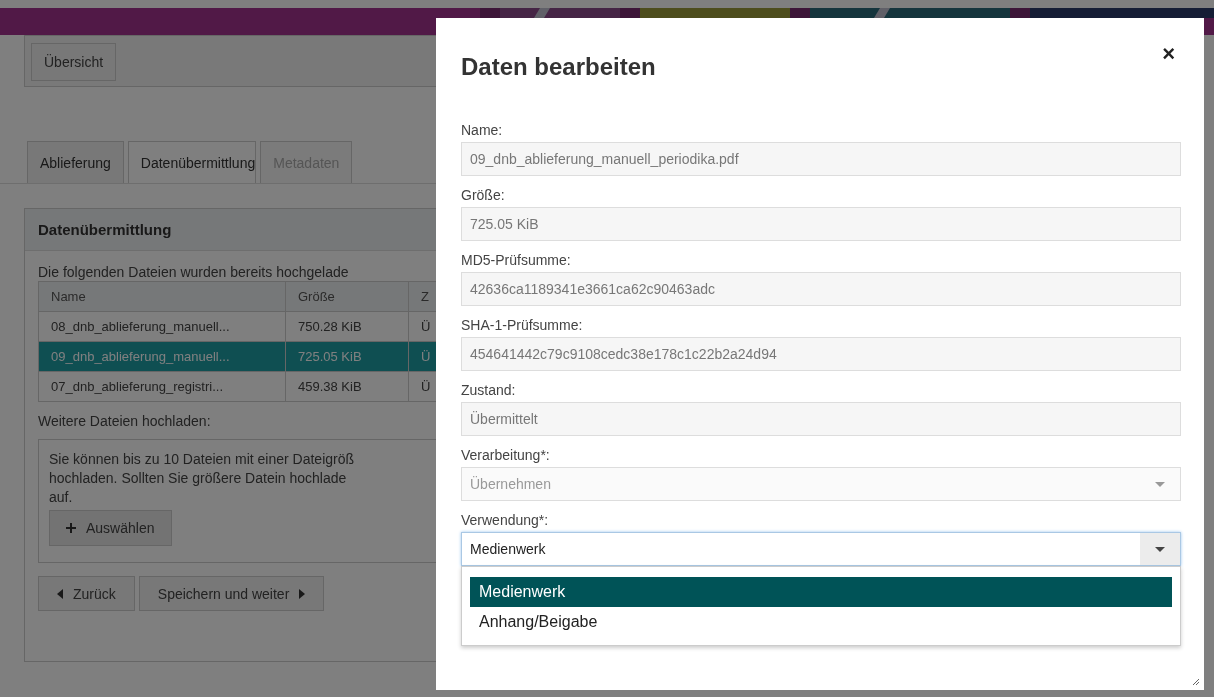  I want to click on upload-label: Weitere Dateien hochladen:, so click(125, 421).